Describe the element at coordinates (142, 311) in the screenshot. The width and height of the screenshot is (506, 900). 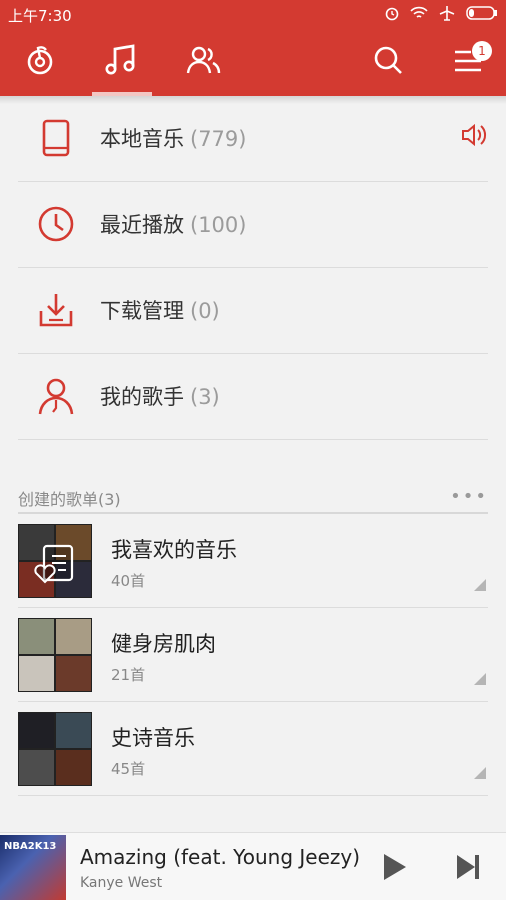
I see `row-label: 下载管理` at that location.